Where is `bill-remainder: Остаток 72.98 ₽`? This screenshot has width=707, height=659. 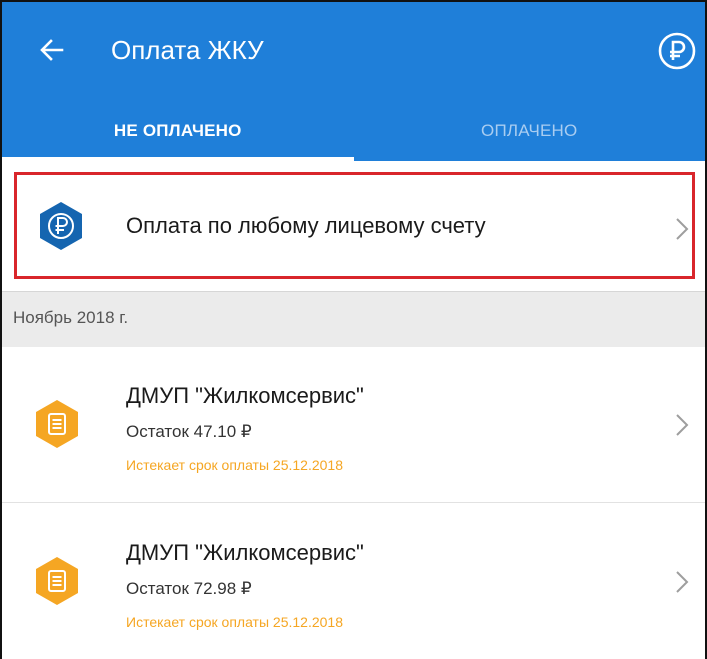
bill-remainder: Остаток 72.98 ₽ is located at coordinates (189, 588).